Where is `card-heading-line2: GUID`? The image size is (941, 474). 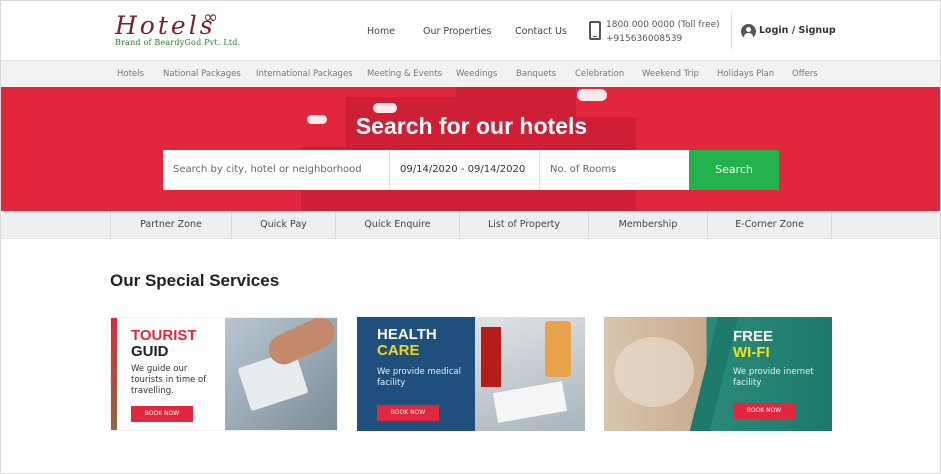
card-heading-line2: GUID is located at coordinates (150, 351).